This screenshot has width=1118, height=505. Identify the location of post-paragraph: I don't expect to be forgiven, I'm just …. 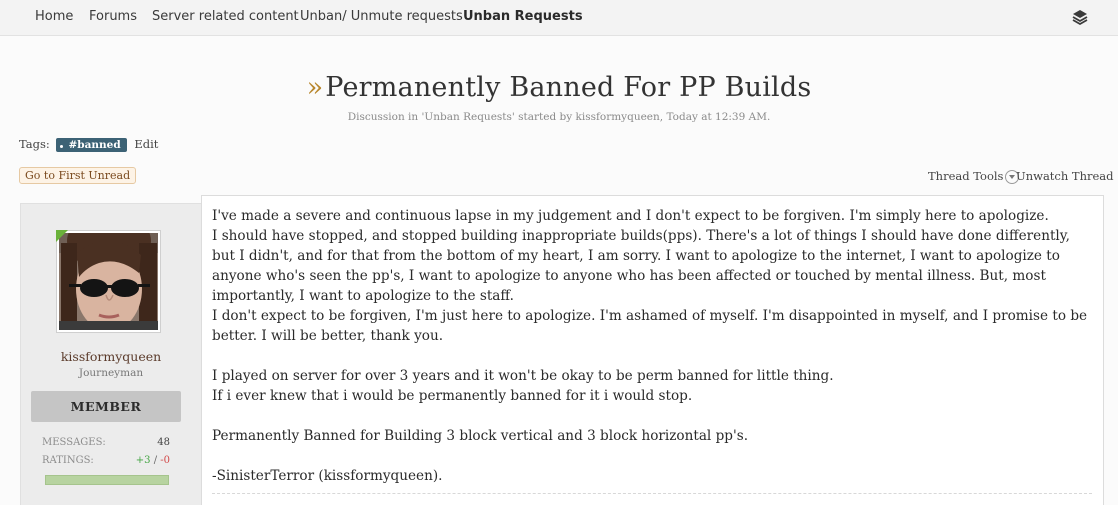
(650, 326).